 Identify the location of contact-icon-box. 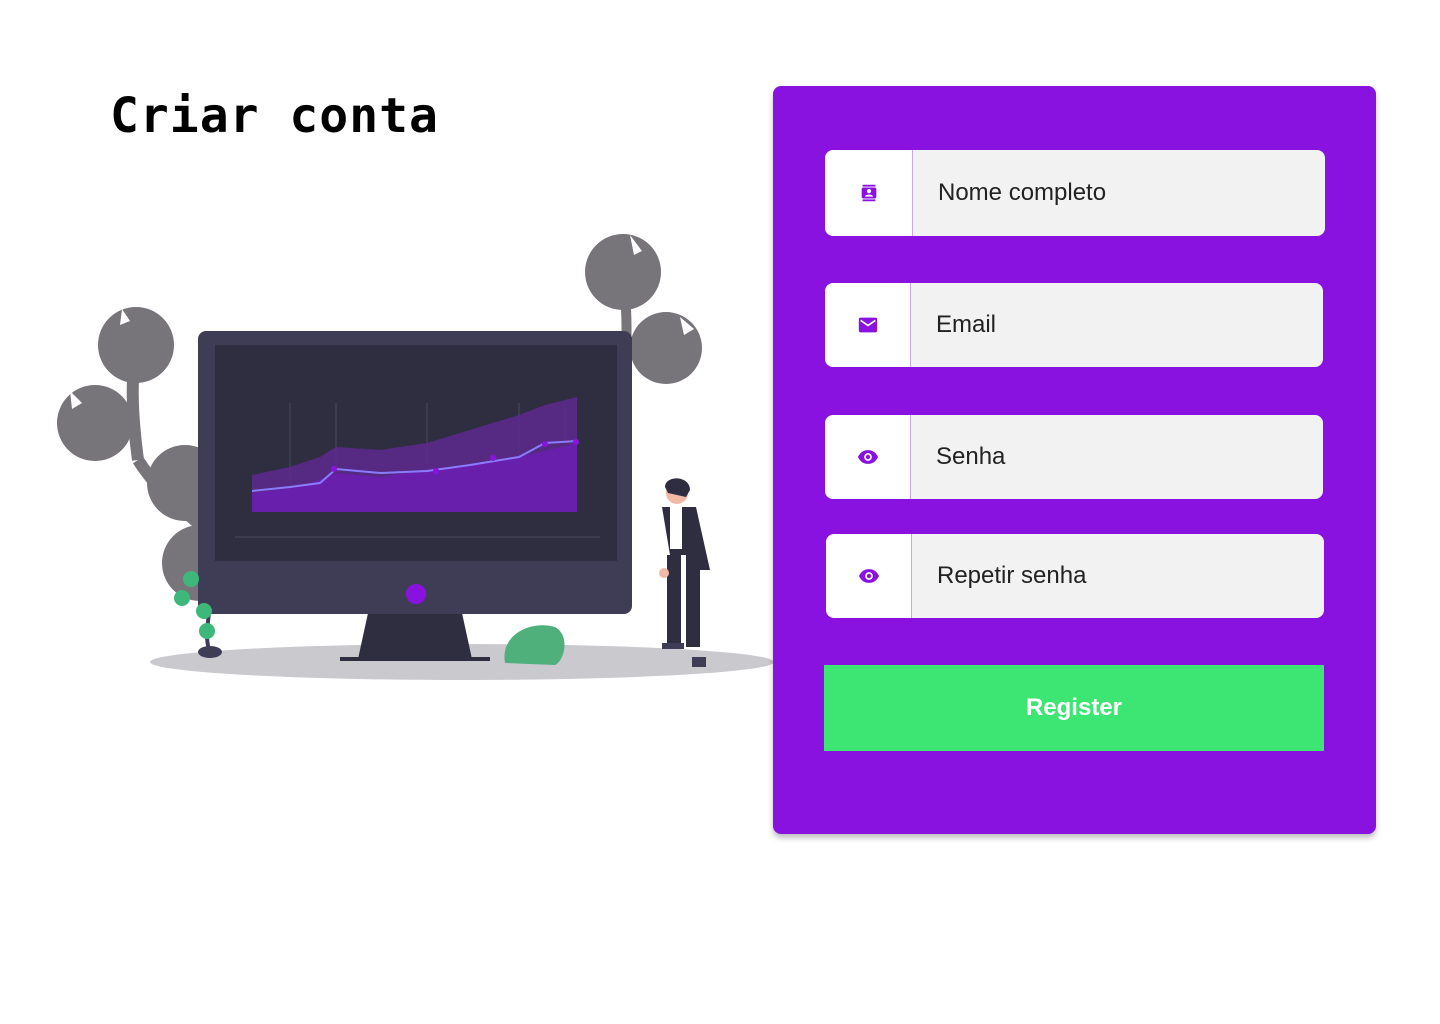
(869, 193).